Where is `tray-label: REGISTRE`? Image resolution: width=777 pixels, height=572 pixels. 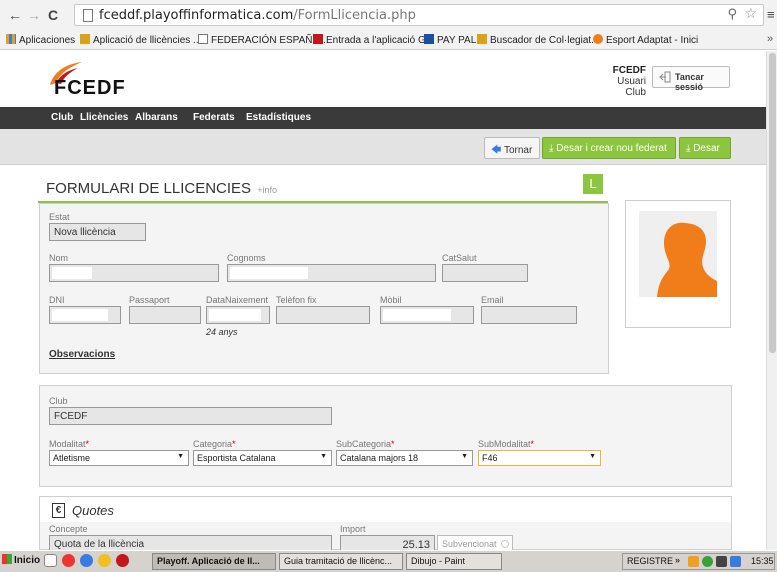
tray-label: REGISTRE is located at coordinates (650, 561).